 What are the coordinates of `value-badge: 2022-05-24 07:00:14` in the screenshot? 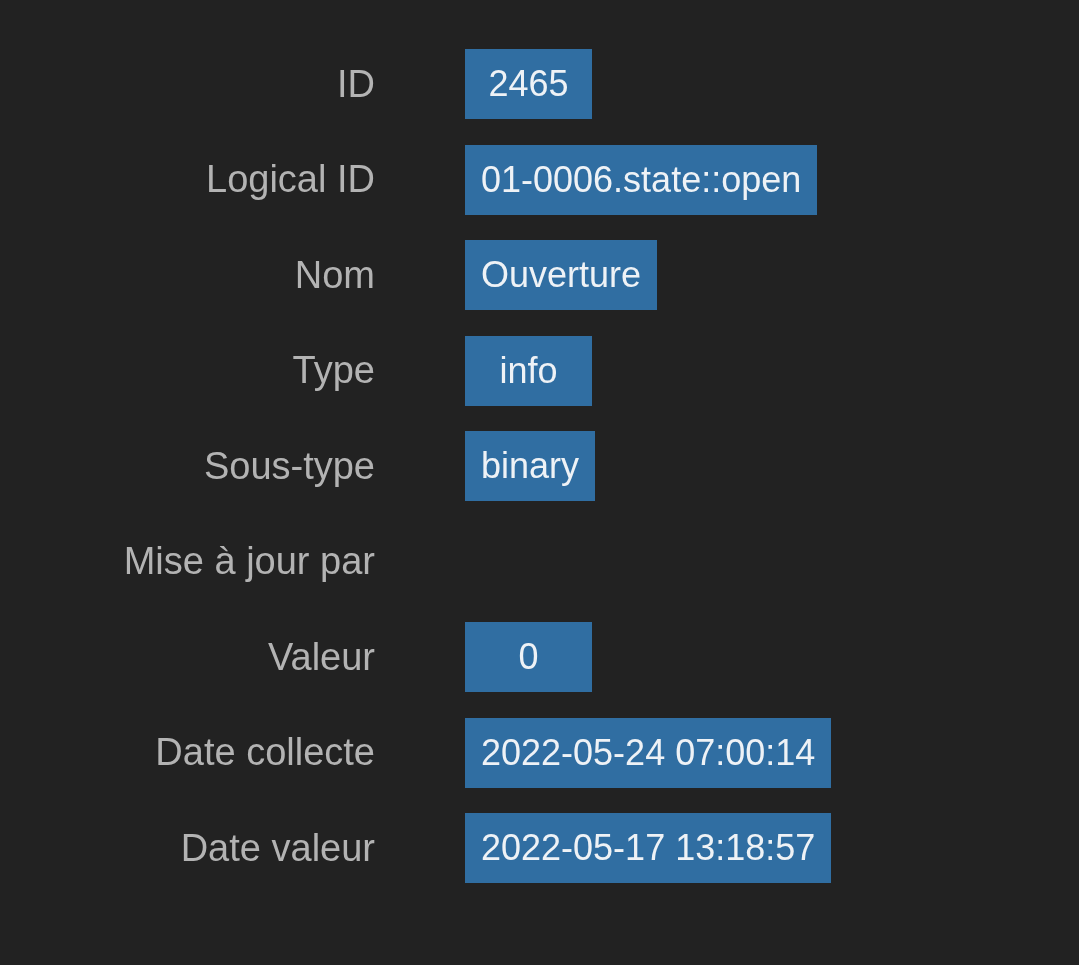 It's located at (648, 752).